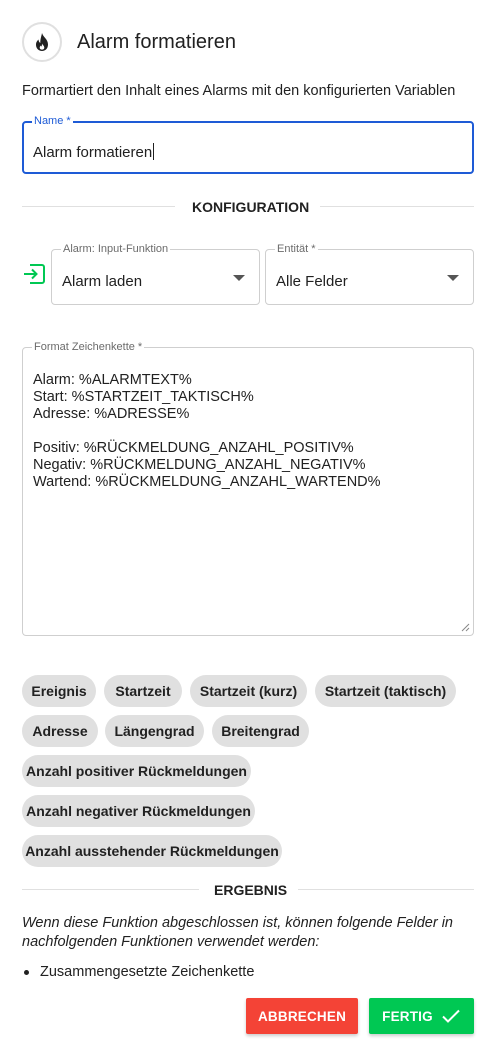 This screenshot has width=496, height=1048. Describe the element at coordinates (154, 731) in the screenshot. I see `chip-variable: Längengrad` at that location.